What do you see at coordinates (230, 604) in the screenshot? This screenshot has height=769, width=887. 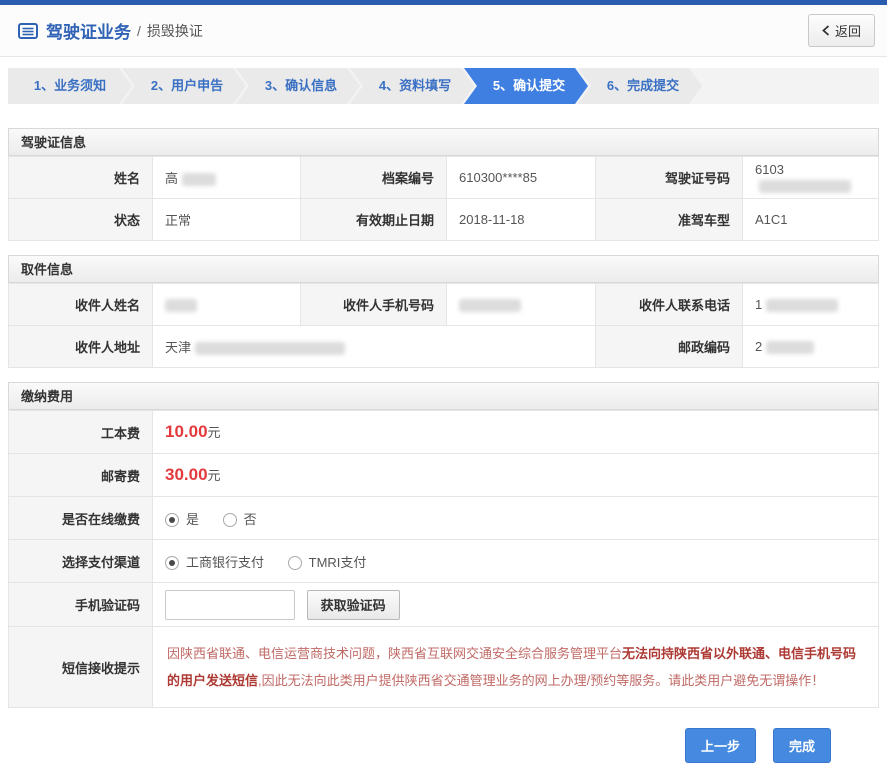 I see `sms-code-input` at bounding box center [230, 604].